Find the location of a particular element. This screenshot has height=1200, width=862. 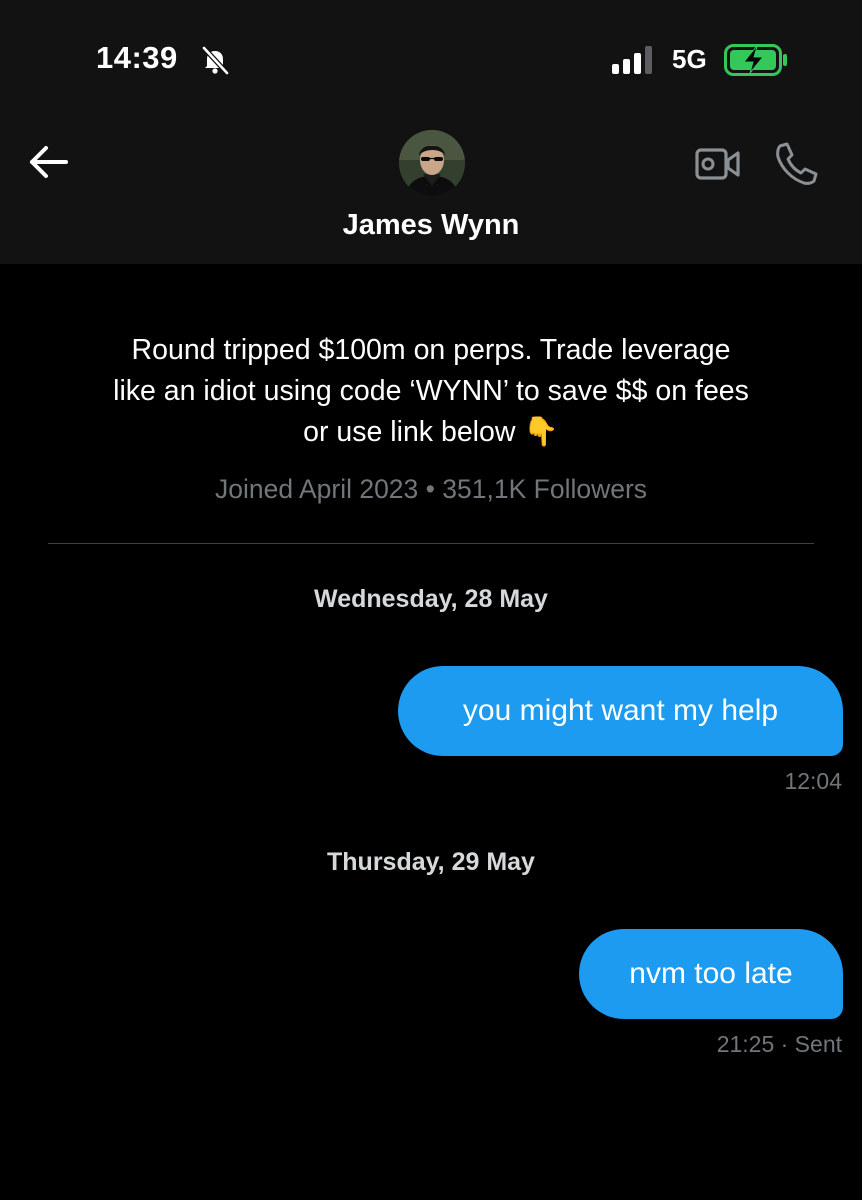

sent-message-bubble: nvm too late is located at coordinates (711, 974).